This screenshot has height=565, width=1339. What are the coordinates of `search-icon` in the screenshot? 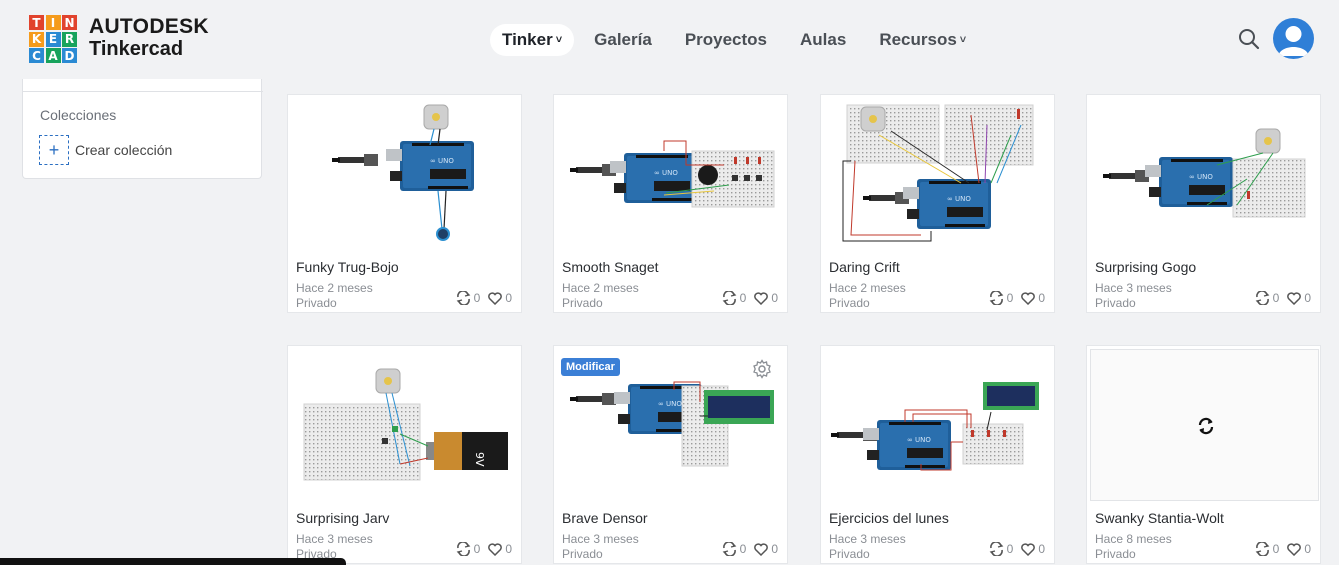 It's located at (1249, 39).